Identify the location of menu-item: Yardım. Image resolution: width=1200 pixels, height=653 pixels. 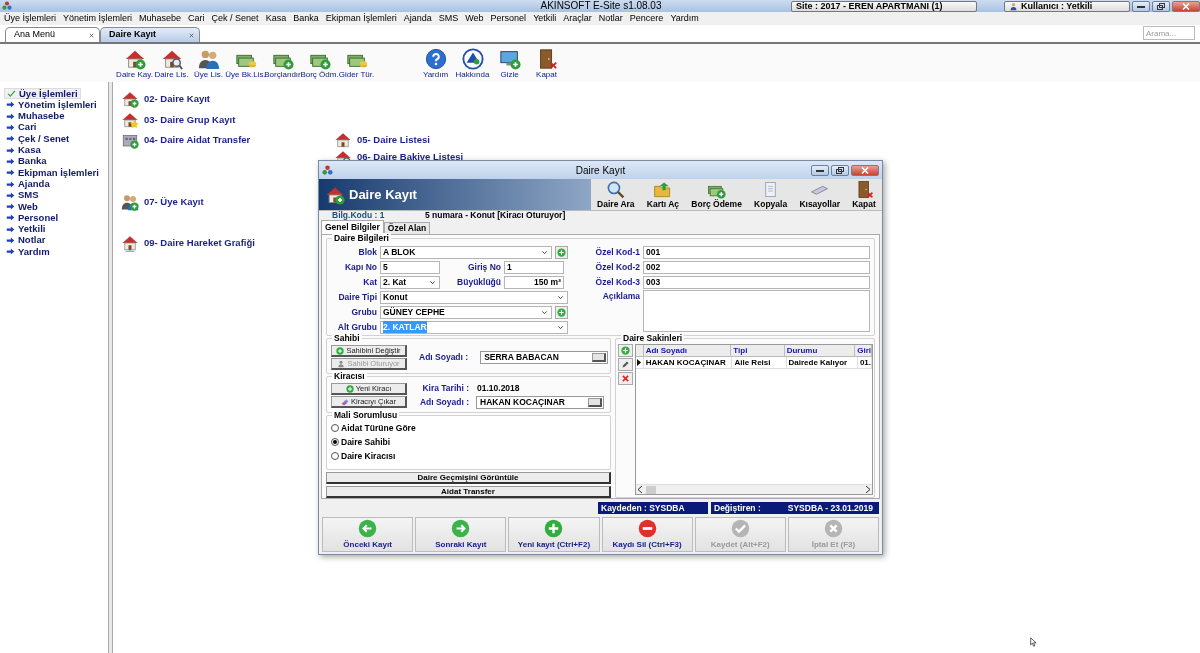
(684, 18).